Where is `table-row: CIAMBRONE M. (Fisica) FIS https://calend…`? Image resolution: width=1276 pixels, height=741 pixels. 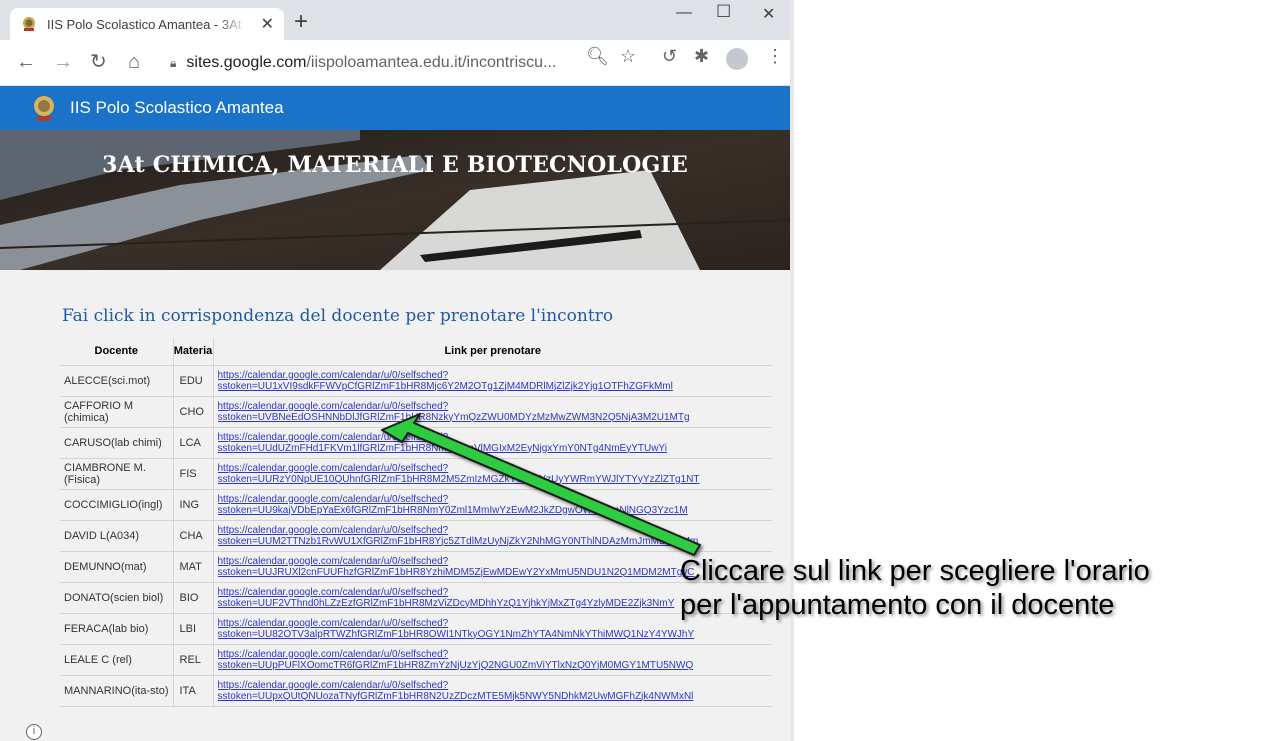
table-row: CIAMBRONE M. (Fisica) FIS https://calend… is located at coordinates (416, 473).